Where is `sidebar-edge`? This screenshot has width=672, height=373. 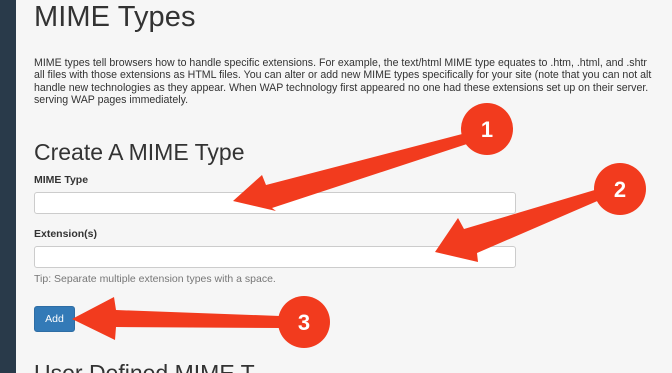 sidebar-edge is located at coordinates (8, 186).